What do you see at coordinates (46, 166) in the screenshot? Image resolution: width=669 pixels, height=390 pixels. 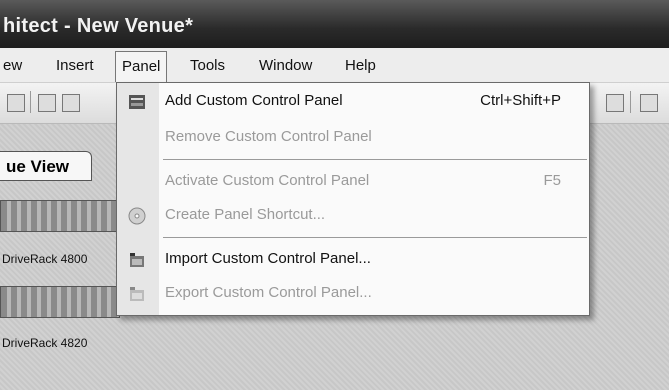 I see `tab-venue-view: ue View` at bounding box center [46, 166].